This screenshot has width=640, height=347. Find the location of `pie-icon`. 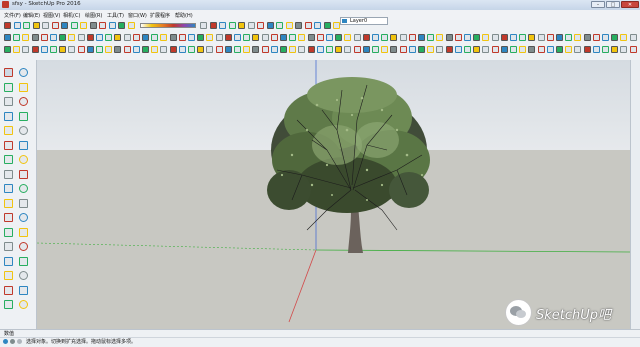

pie-icon is located at coordinates (23, 145).